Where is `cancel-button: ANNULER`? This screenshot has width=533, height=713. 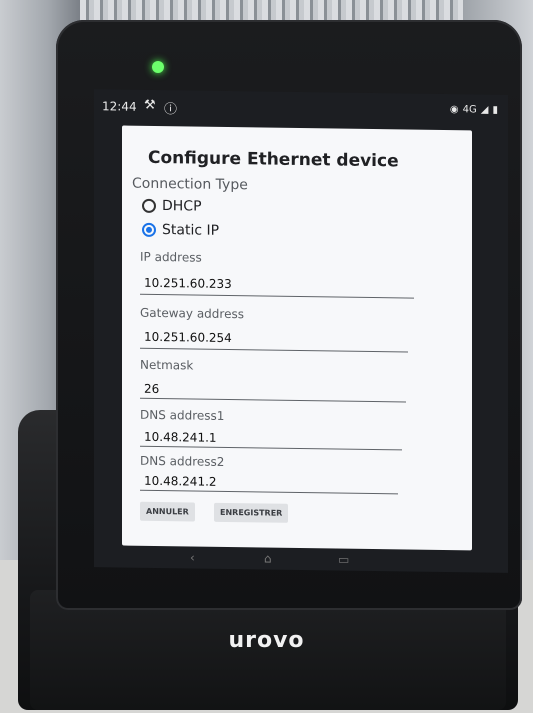 cancel-button: ANNULER is located at coordinates (167, 511).